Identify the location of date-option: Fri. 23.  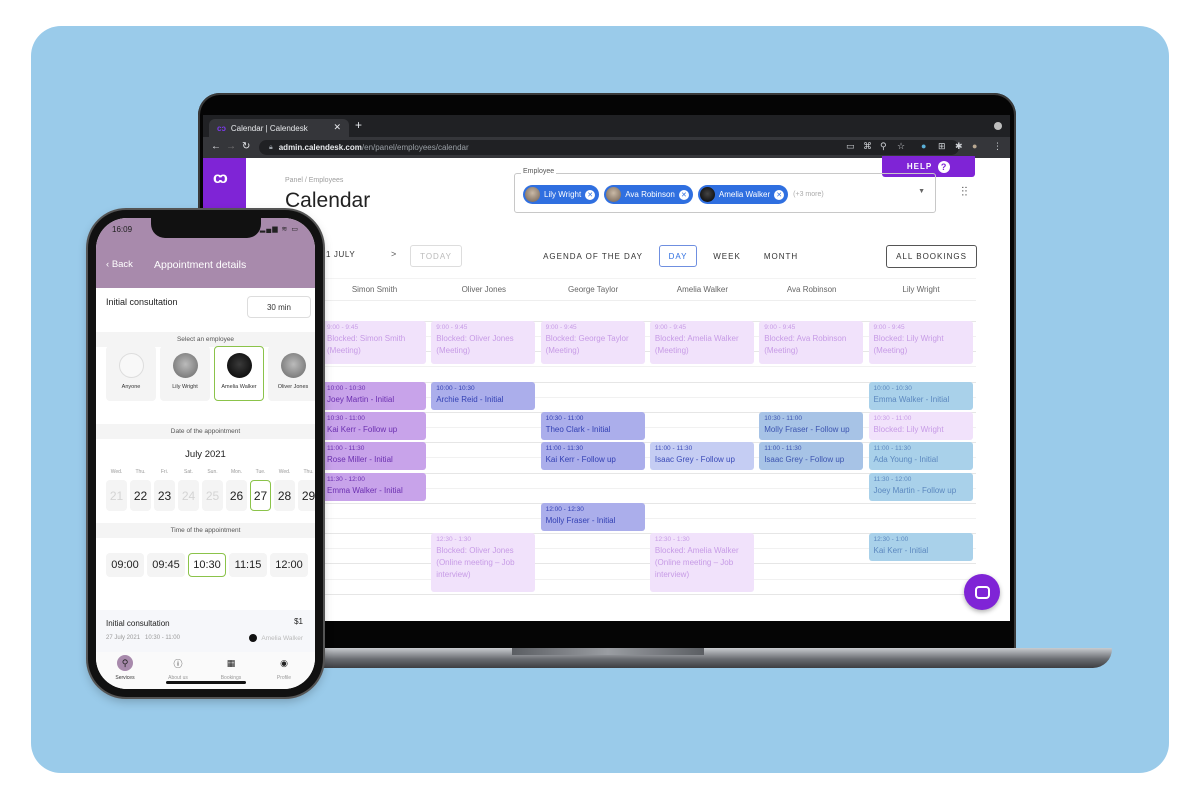
(164, 490).